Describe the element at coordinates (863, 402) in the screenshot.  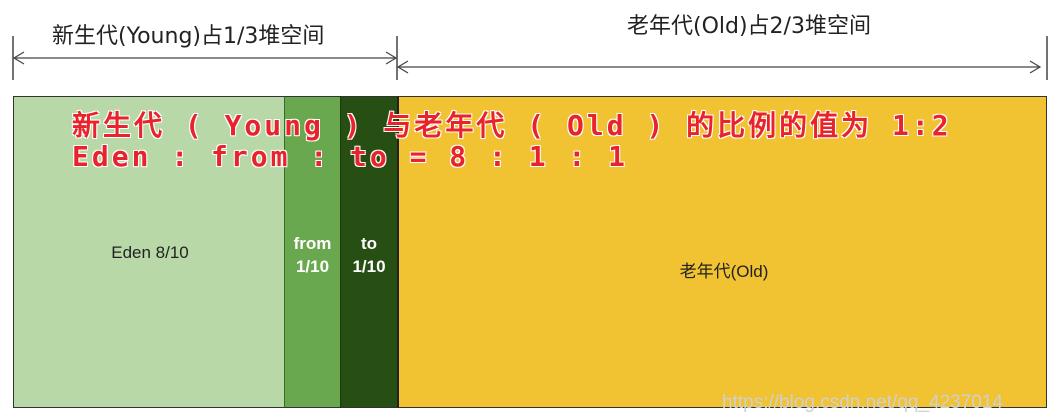
I see `watermark: https://blog.csdn.net/qq_4237014` at that location.